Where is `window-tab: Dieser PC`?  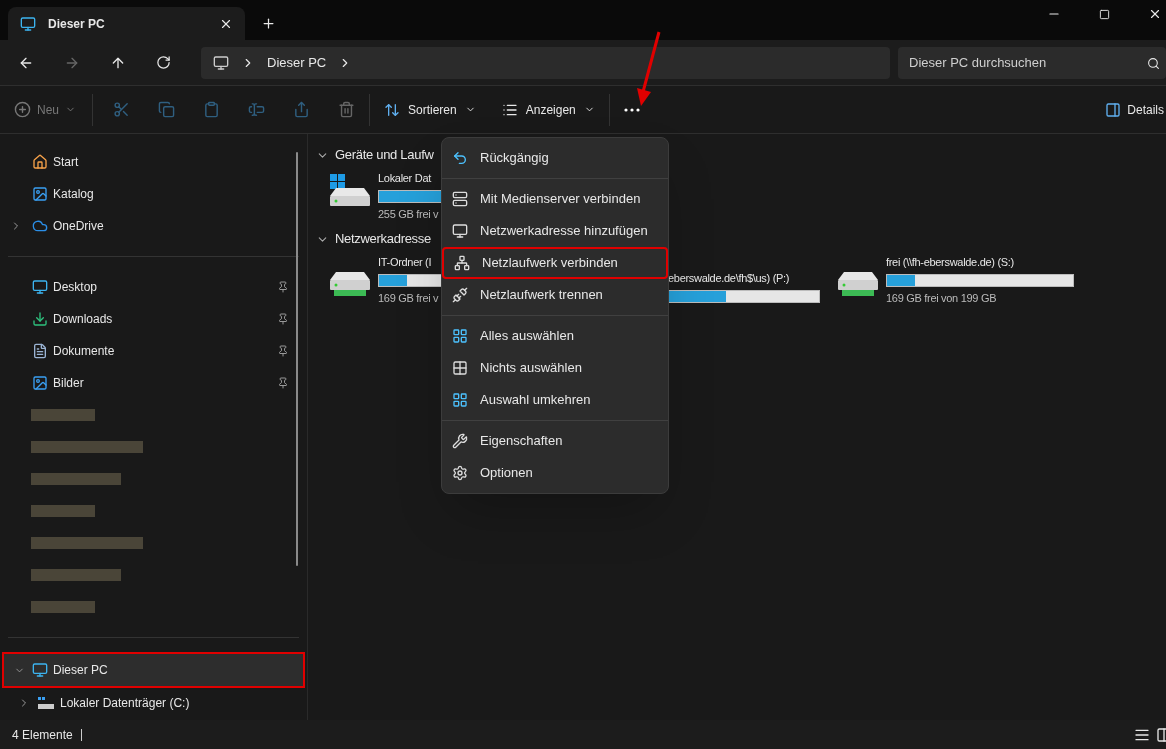
window-tab: Dieser PC is located at coordinates (126, 23).